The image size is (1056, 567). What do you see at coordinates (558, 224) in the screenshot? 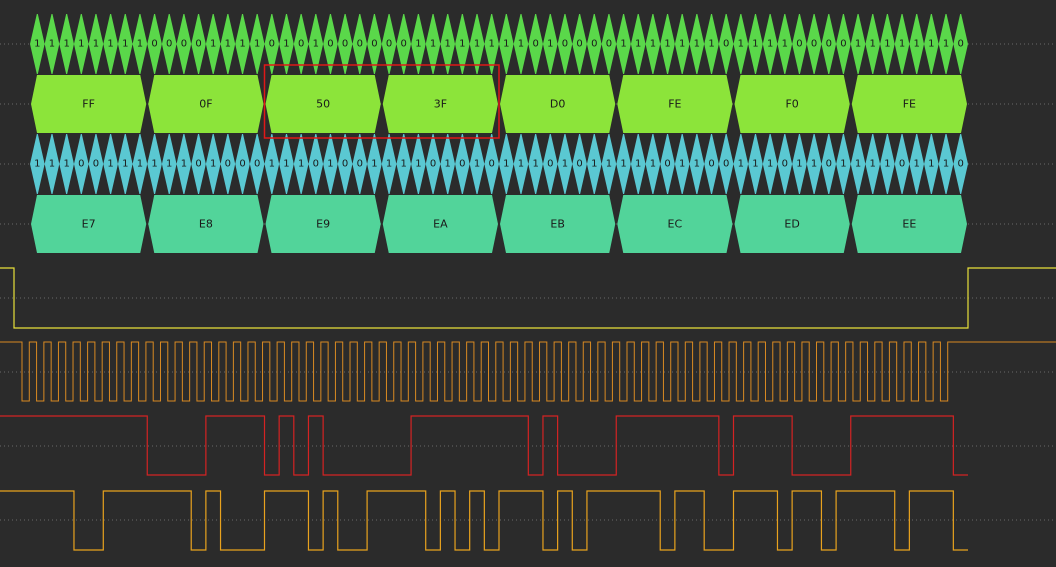
I see `byte-cell: EB` at bounding box center [558, 224].